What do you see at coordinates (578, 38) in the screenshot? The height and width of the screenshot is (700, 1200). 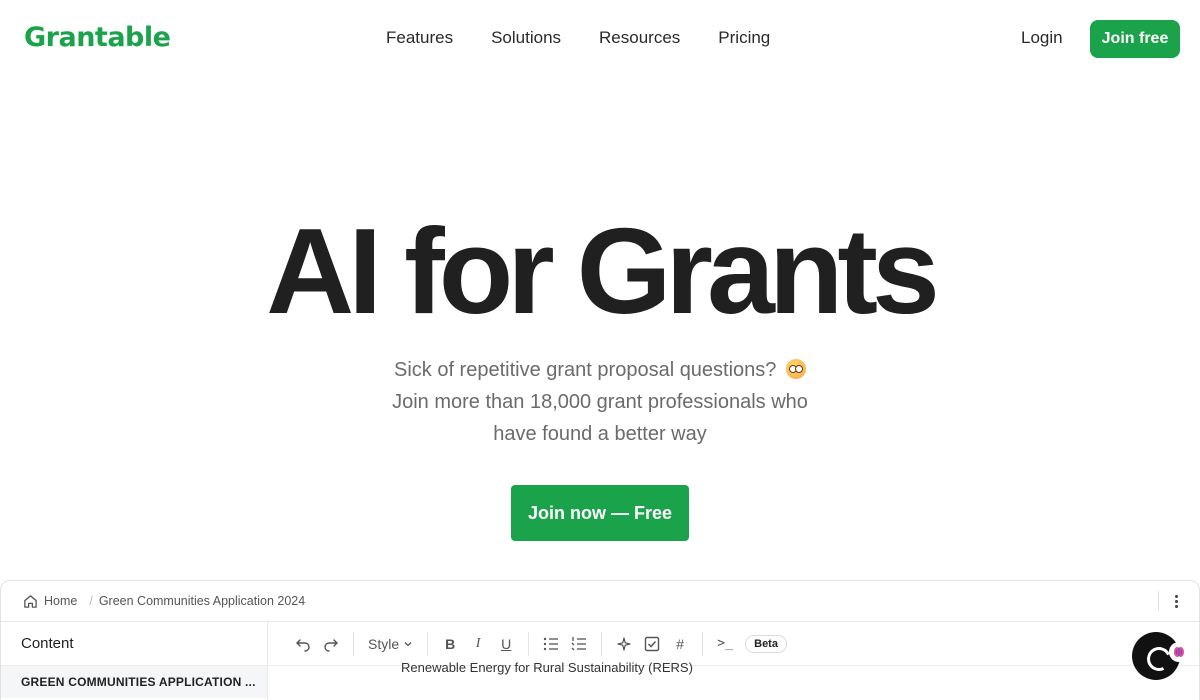 I see `nav-links: Features Solutions Resources Pricing` at bounding box center [578, 38].